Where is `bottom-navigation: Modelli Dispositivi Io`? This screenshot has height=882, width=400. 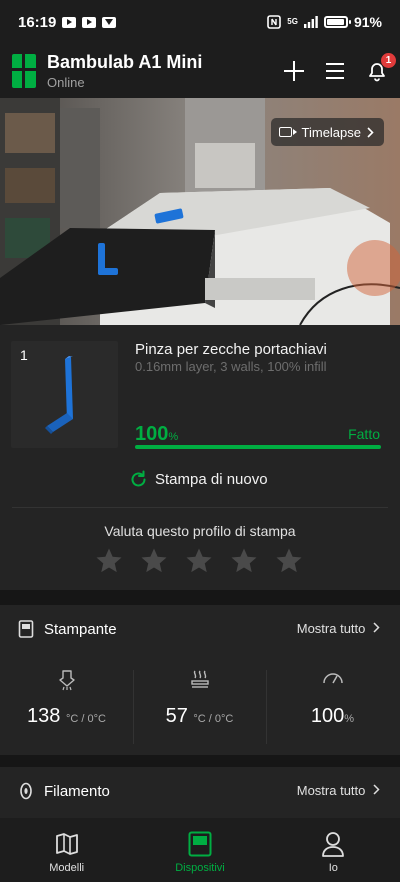 bottom-navigation: Modelli Dispositivi Io is located at coordinates (200, 850).